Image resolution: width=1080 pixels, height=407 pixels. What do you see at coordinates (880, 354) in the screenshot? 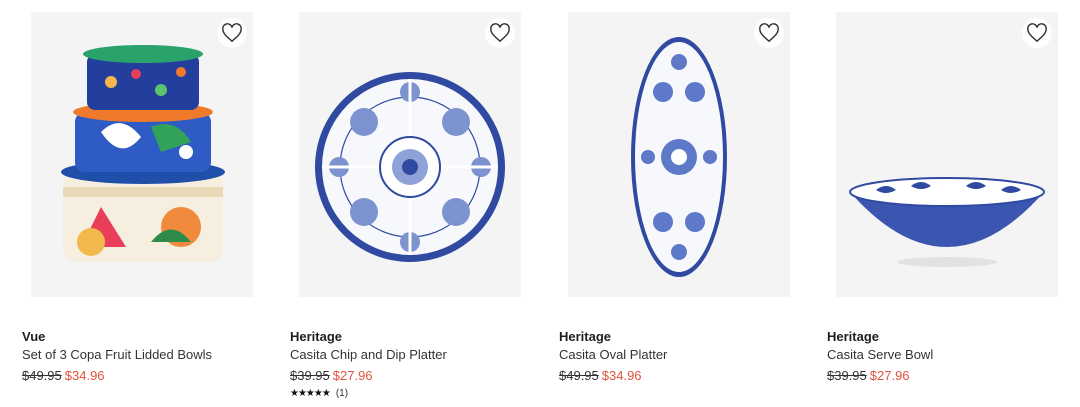
I see `product-title-link: Casita Serve Bowl` at bounding box center [880, 354].